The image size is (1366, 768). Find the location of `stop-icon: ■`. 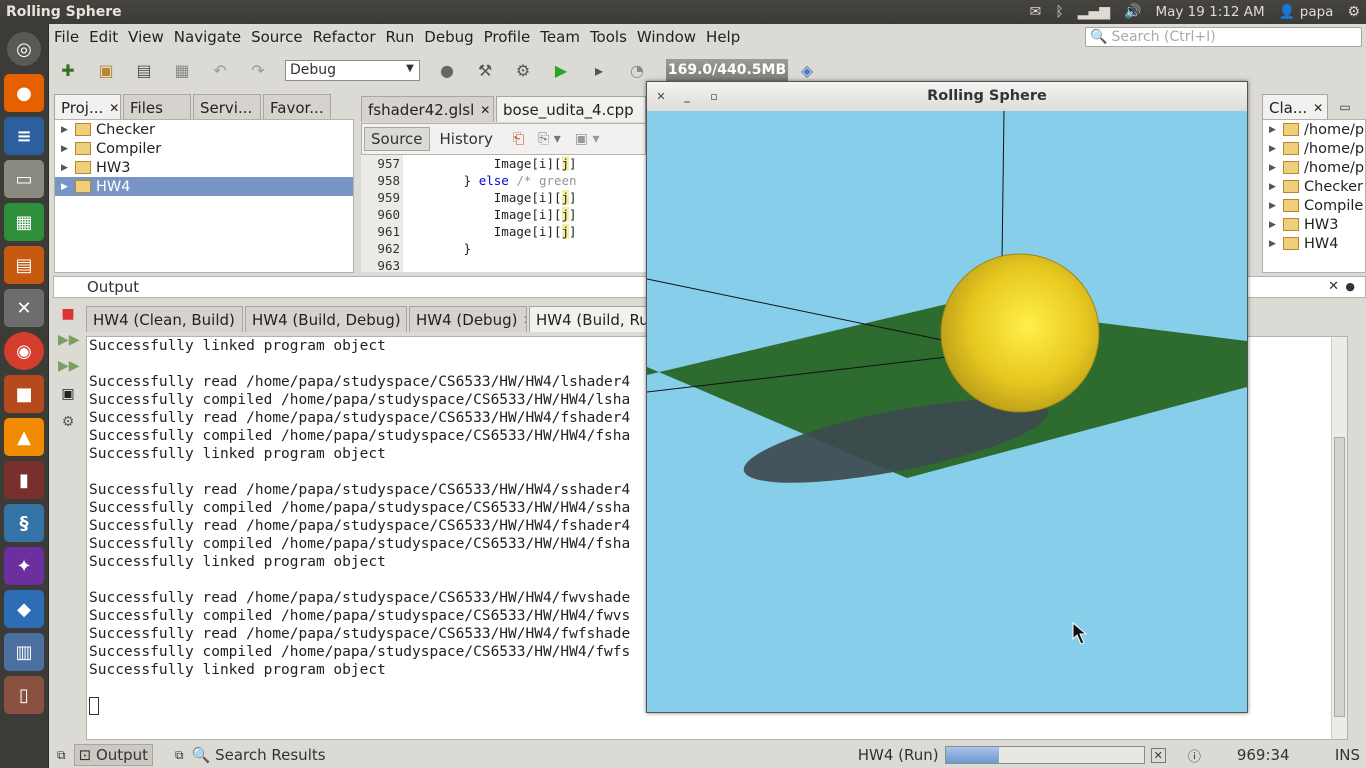

stop-icon: ■ is located at coordinates (68, 316).